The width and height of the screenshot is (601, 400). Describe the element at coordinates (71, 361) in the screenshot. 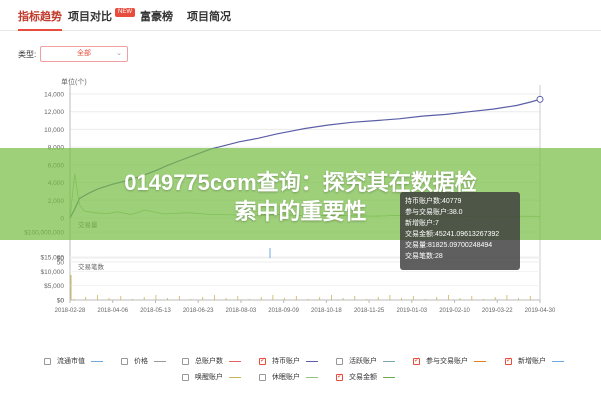

I see `legend-label: 流通市值` at that location.